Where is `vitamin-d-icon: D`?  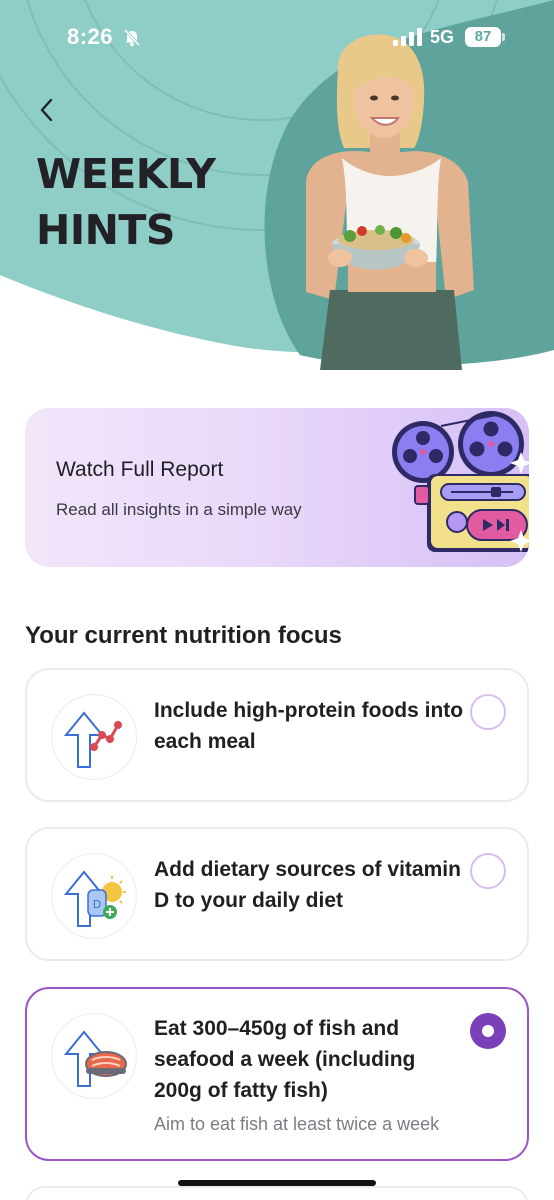
vitamin-d-icon: D is located at coordinates (94, 898).